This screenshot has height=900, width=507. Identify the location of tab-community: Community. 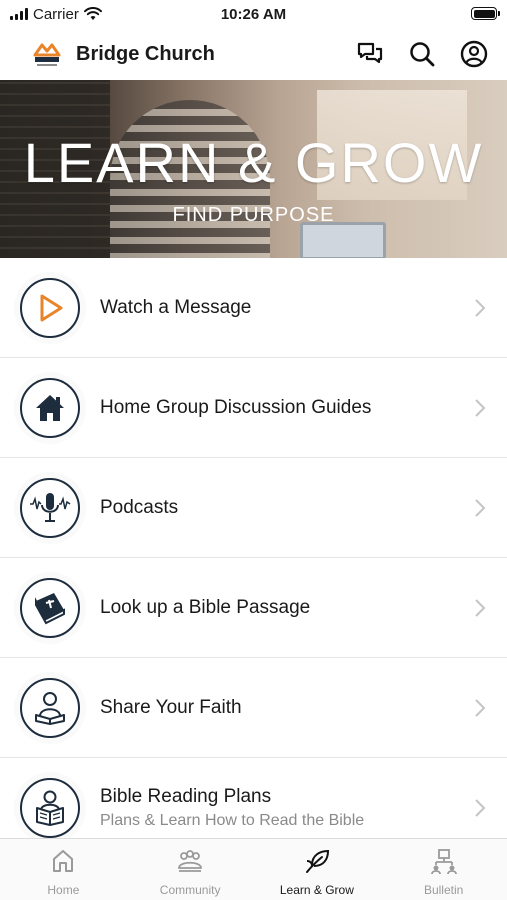
(190, 869).